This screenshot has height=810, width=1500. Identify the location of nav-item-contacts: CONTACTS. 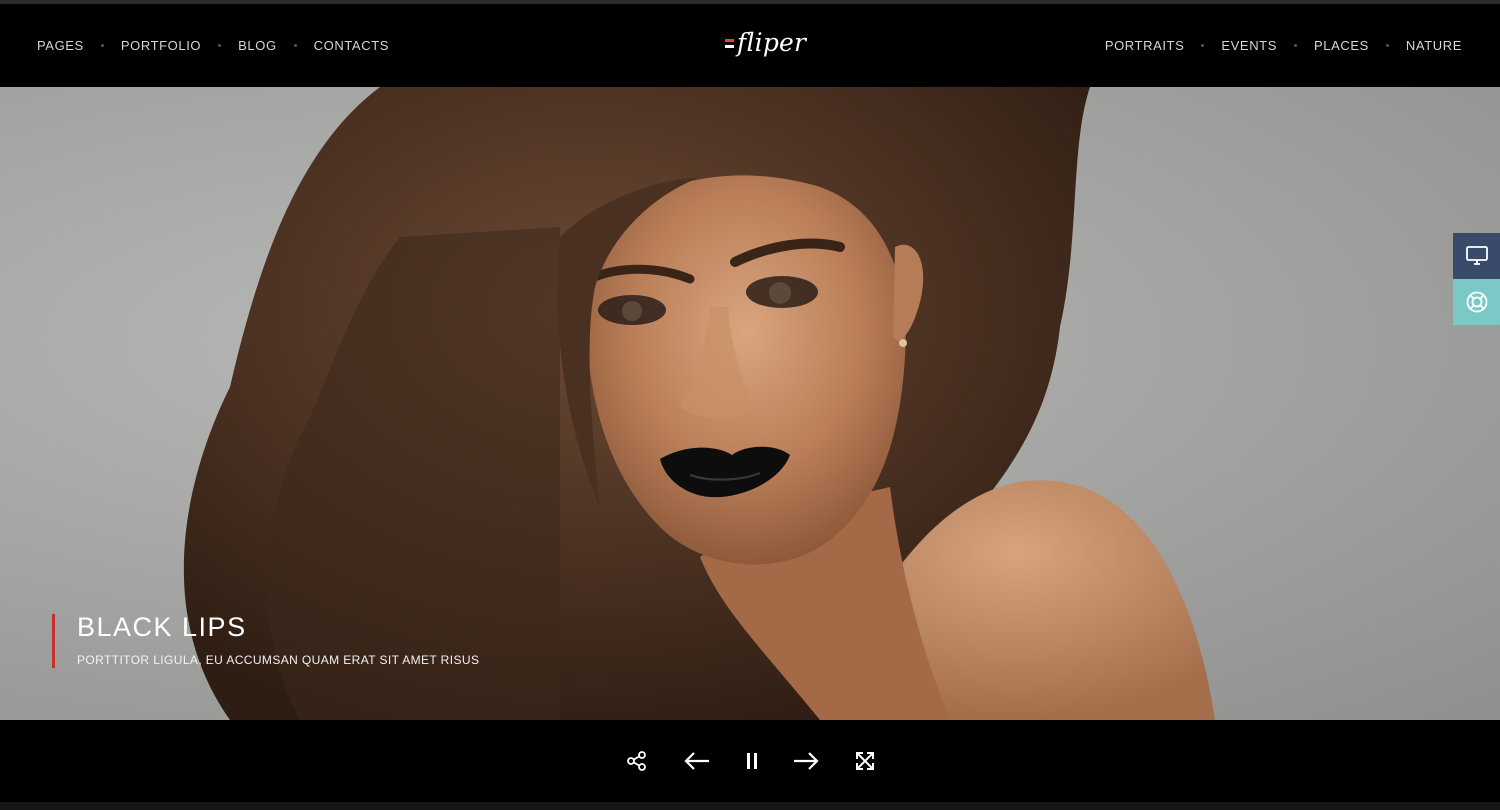
(351, 45).